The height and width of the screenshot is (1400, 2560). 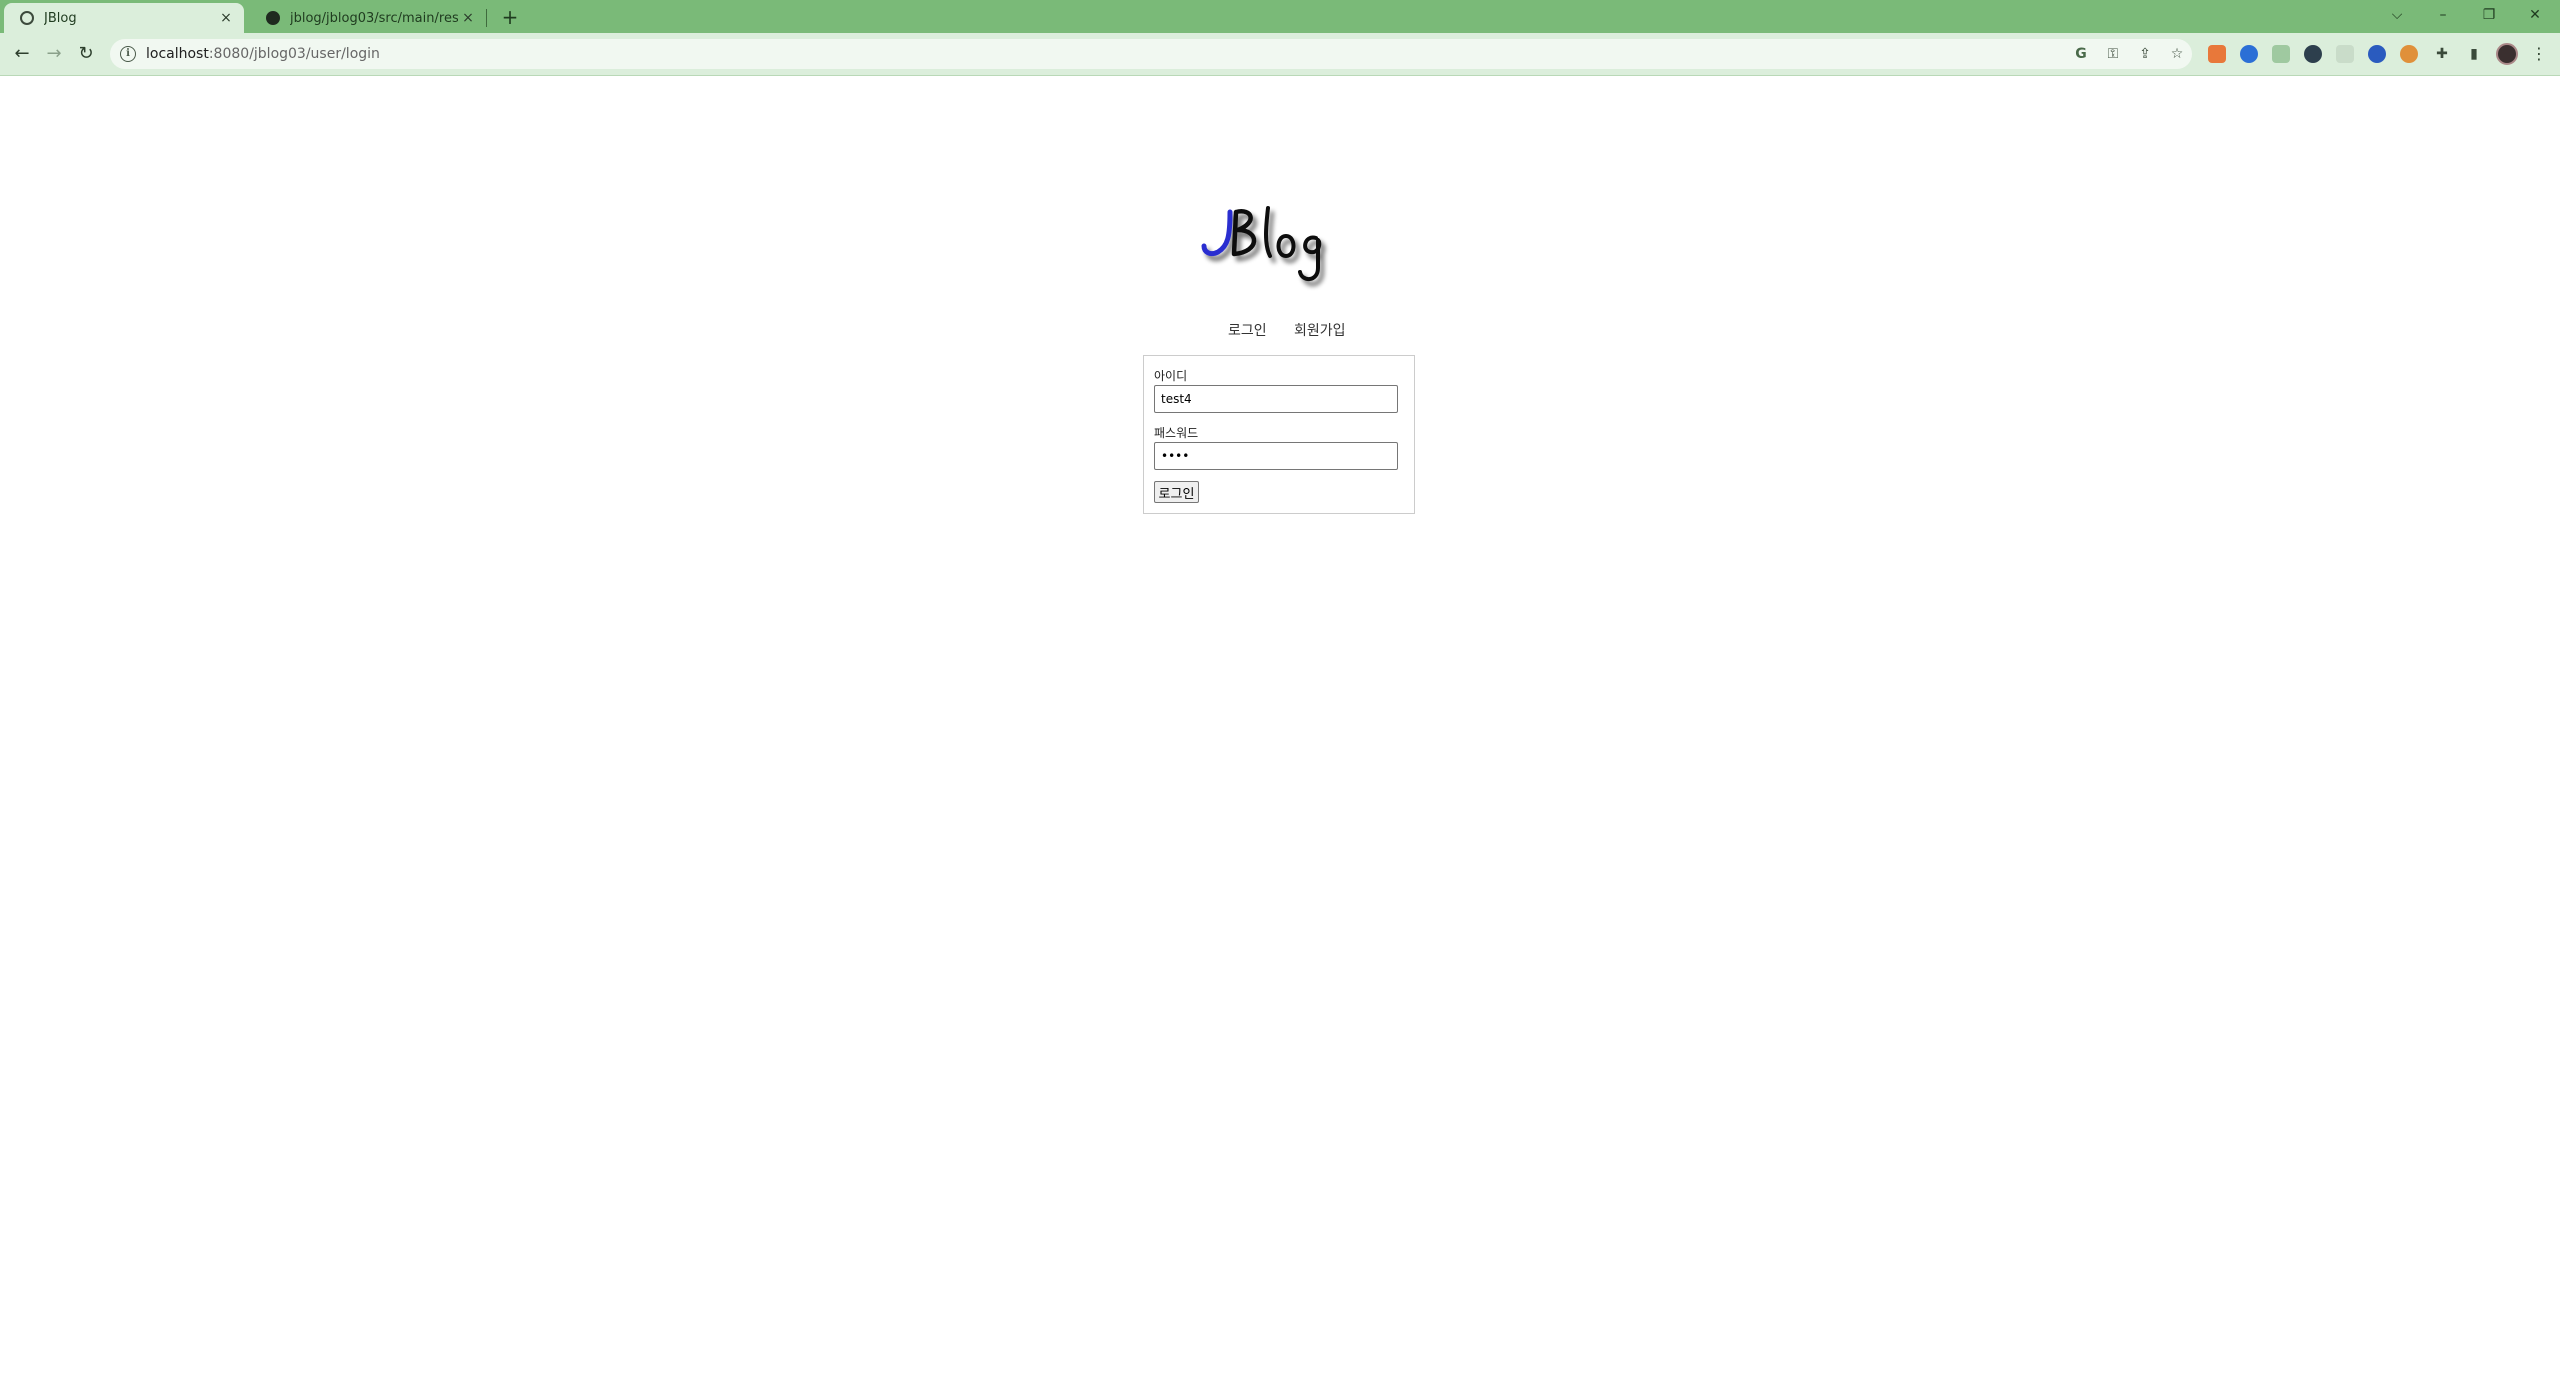 I want to click on github-icon, so click(x=273, y=18).